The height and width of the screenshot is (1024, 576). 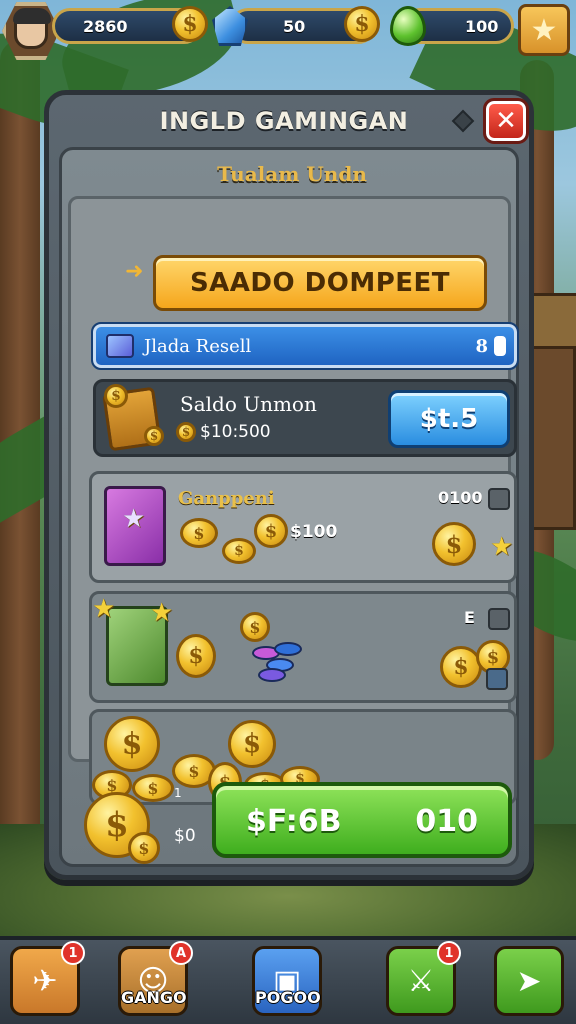 I want to click on balance-row: $ $ Saldo Unmon $ $10:500 $t.5, so click(x=305, y=418).